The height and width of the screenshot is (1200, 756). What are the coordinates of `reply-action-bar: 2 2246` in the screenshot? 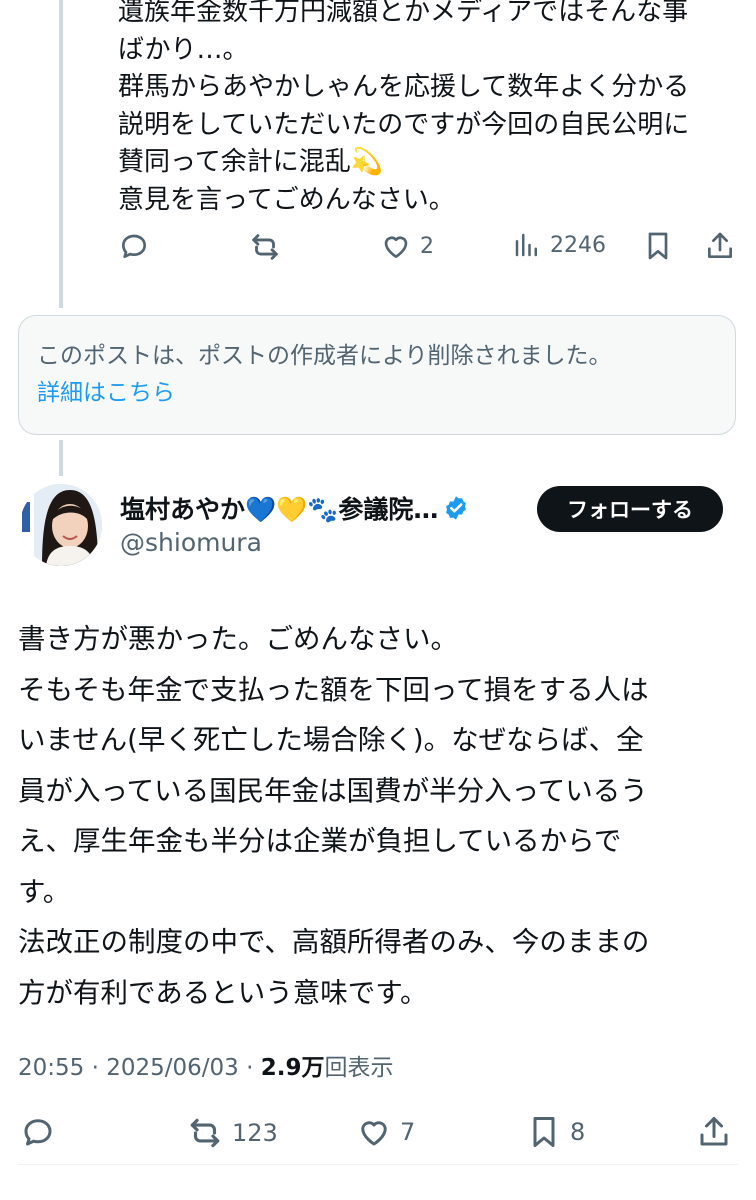 It's located at (378, 250).